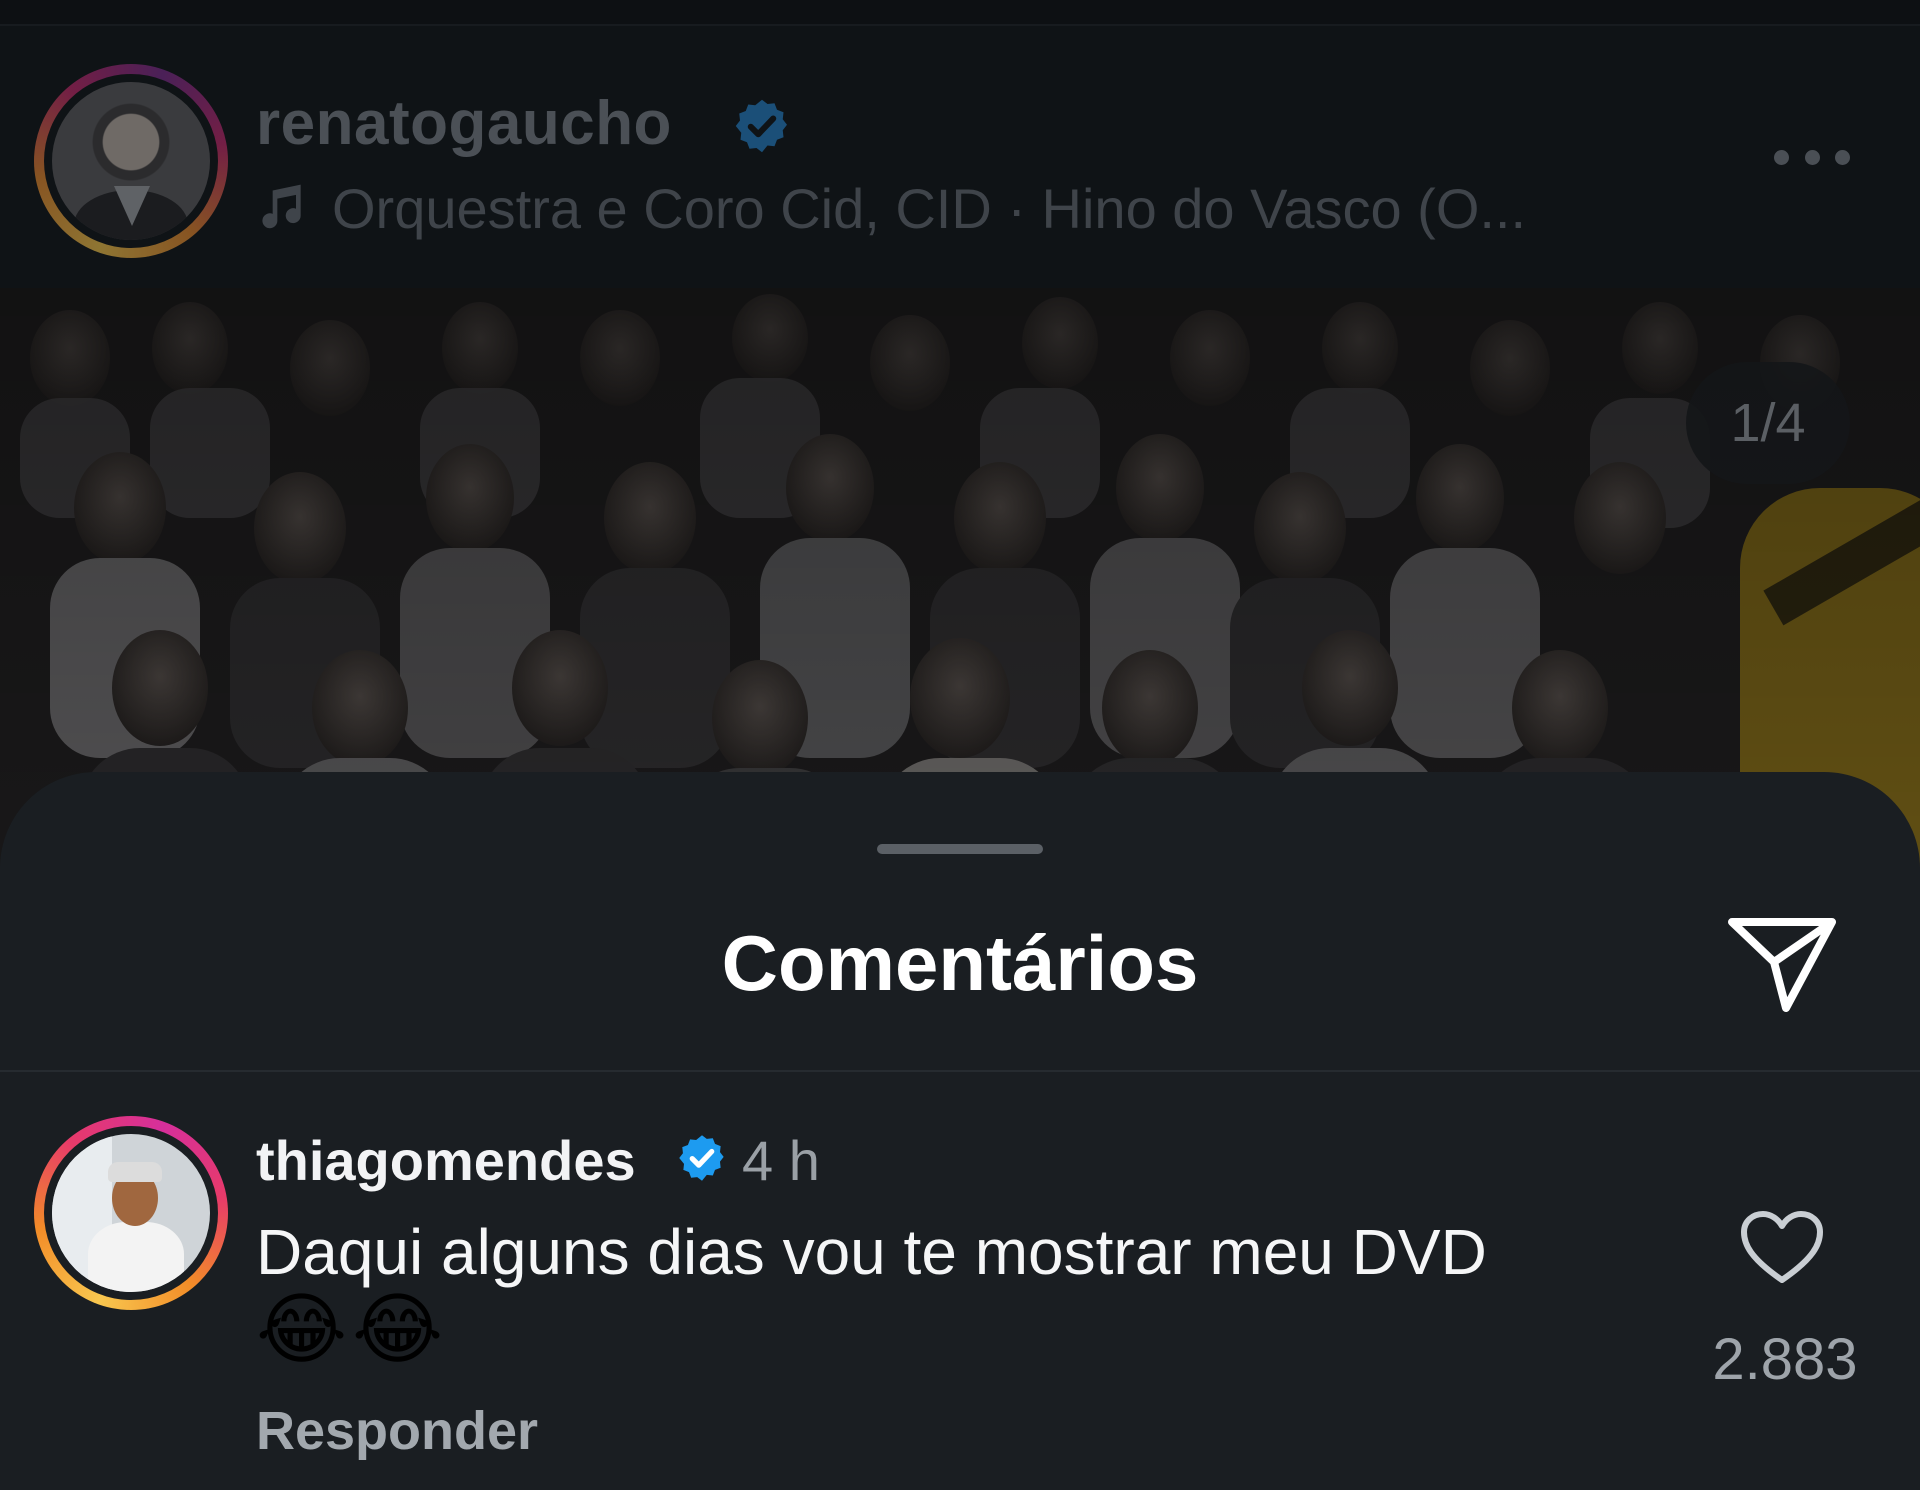 The image size is (1920, 1490). What do you see at coordinates (131, 1213) in the screenshot?
I see `comment-avatar` at bounding box center [131, 1213].